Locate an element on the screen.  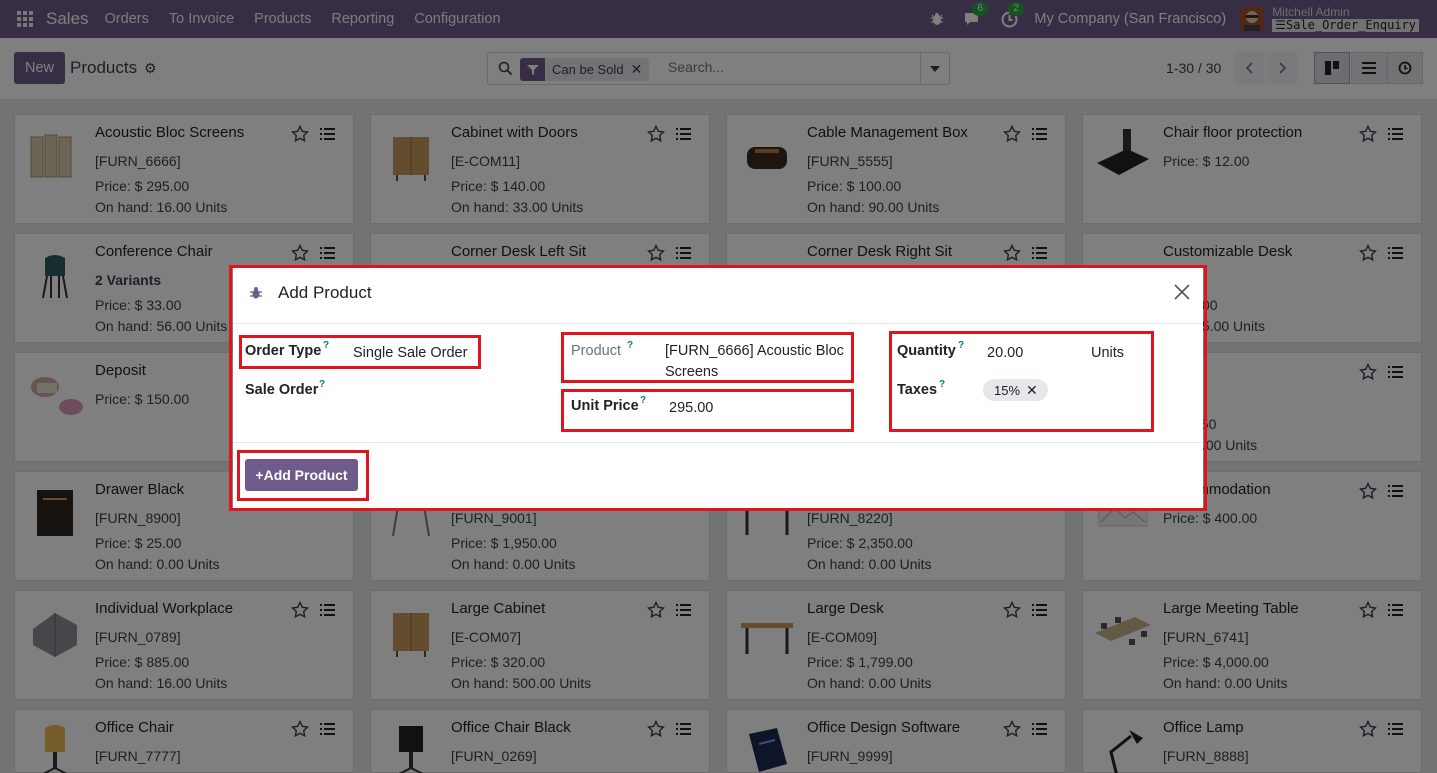
add-button-highlight-box is located at coordinates (303, 475).